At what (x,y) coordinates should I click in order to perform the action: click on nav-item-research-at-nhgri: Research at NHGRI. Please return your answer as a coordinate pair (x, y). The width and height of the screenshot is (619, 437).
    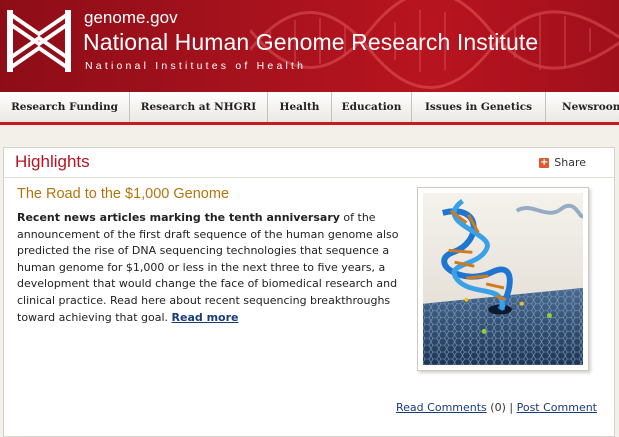
    Looking at the image, I should click on (199, 107).